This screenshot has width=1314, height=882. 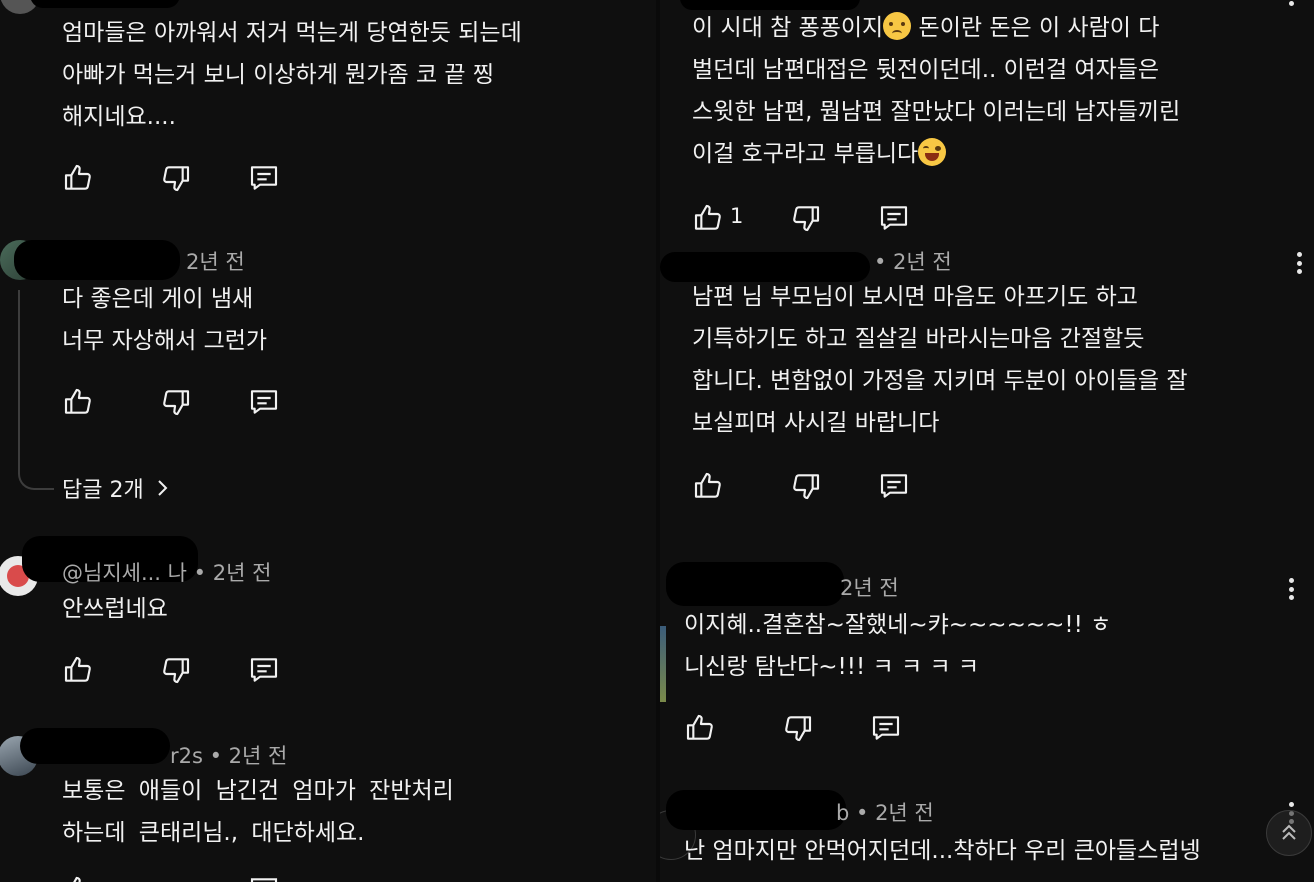 I want to click on chevron-right-icon, so click(x=163, y=488).